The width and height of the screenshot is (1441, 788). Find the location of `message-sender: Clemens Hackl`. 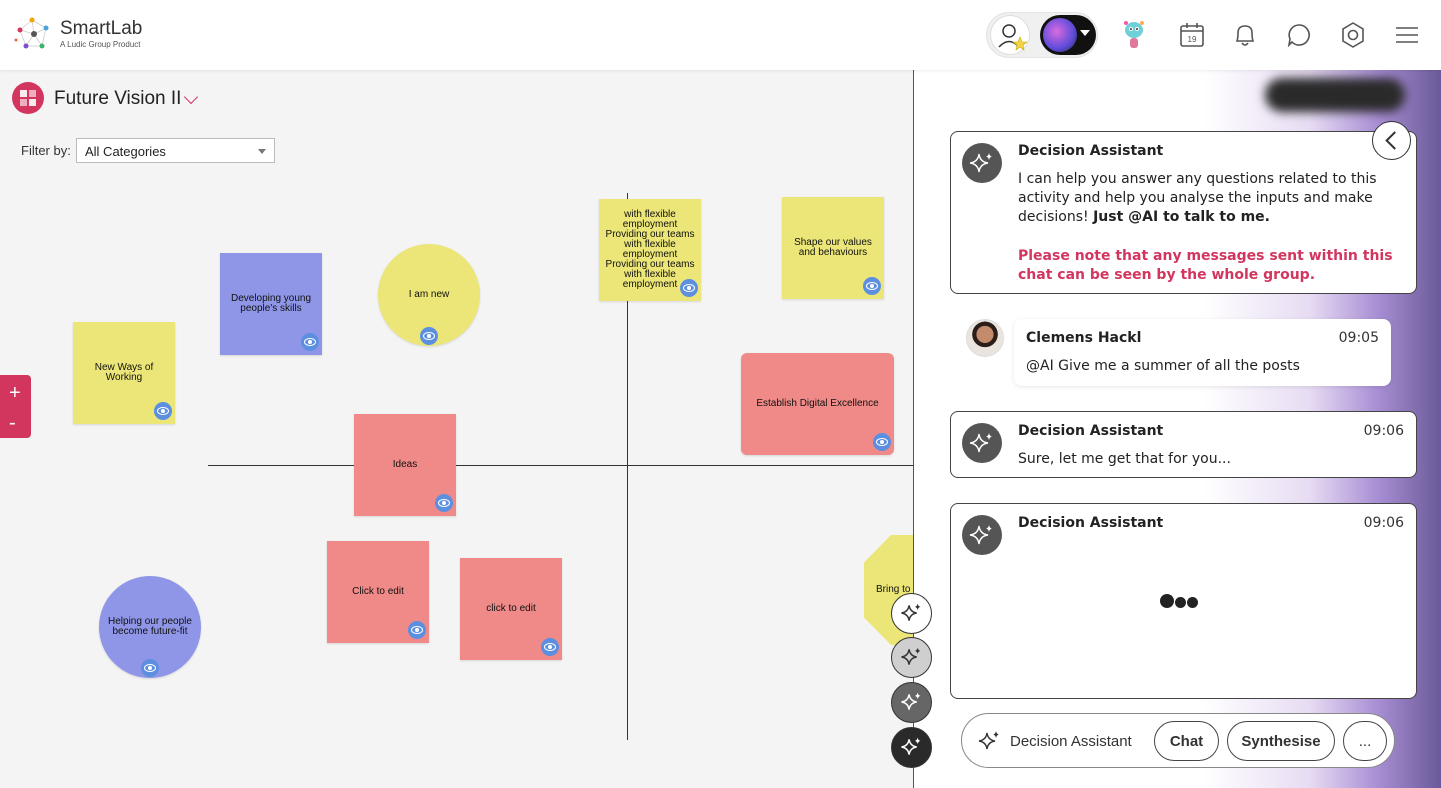

message-sender: Clemens Hackl is located at coordinates (1084, 338).